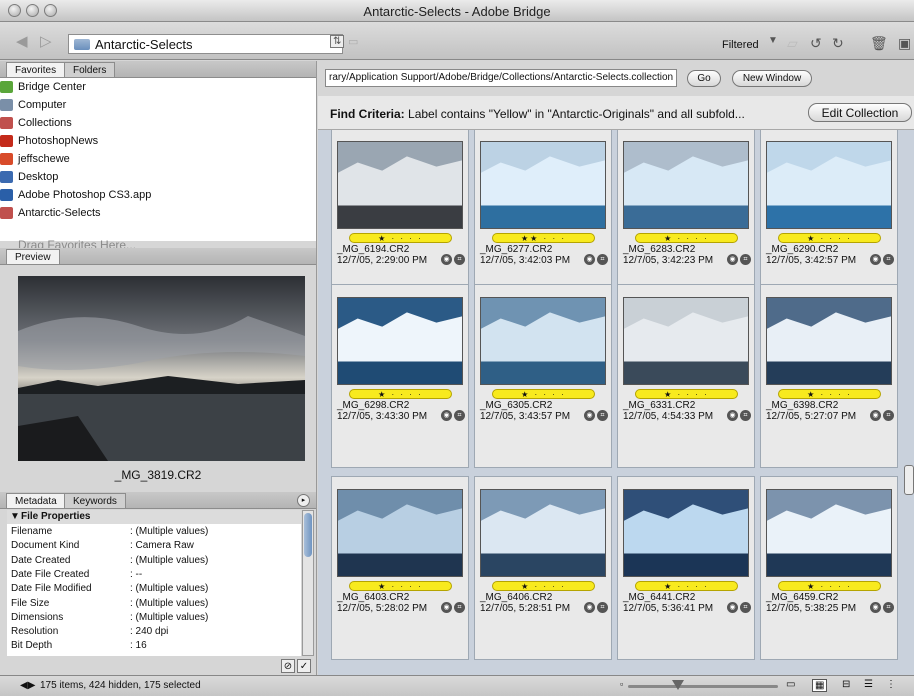 The image size is (914, 696). What do you see at coordinates (860, 112) in the screenshot?
I see `edit-collection-button: Edit Collection` at bounding box center [860, 112].